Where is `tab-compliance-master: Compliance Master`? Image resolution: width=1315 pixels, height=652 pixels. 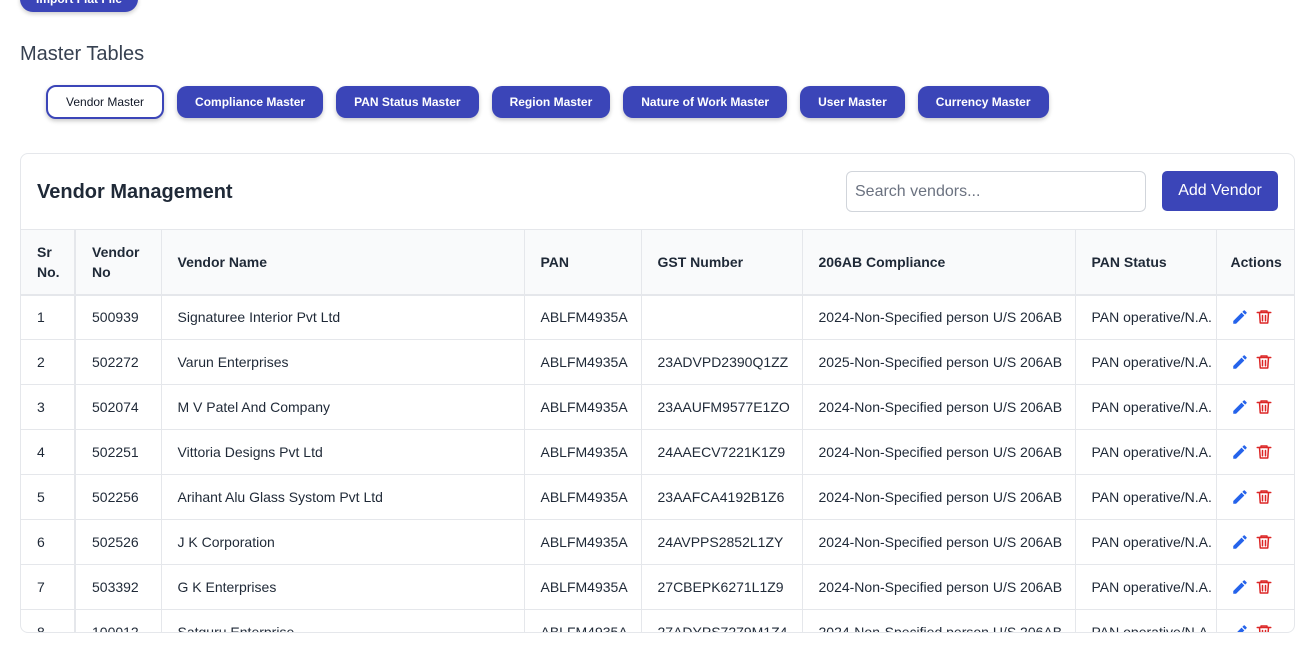 tab-compliance-master: Compliance Master is located at coordinates (250, 102).